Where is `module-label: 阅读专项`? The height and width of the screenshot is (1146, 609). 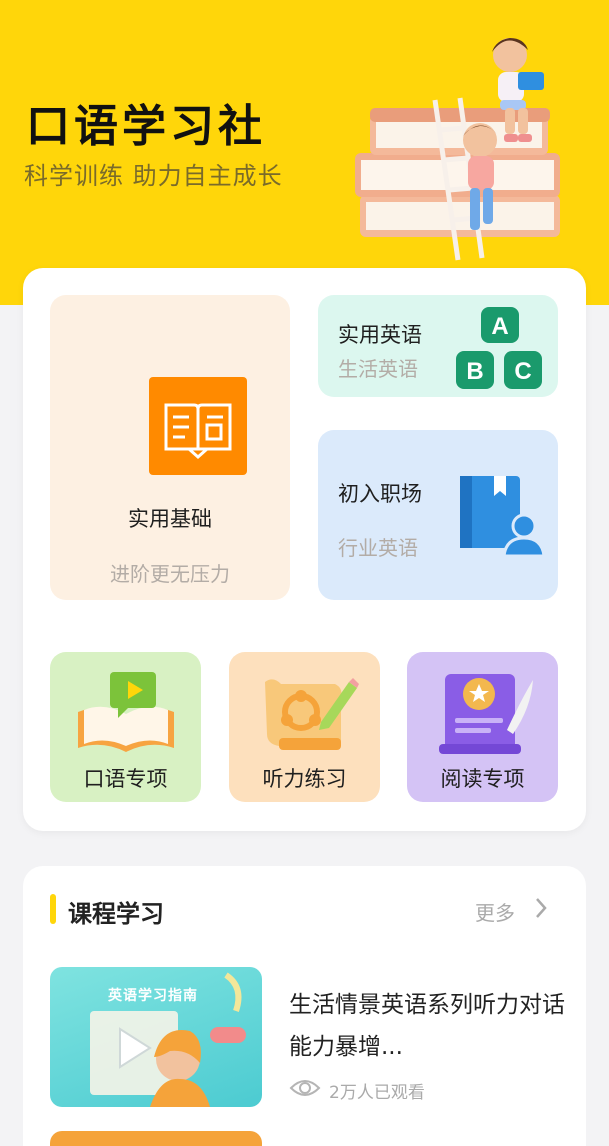 module-label: 阅读专项 is located at coordinates (482, 779).